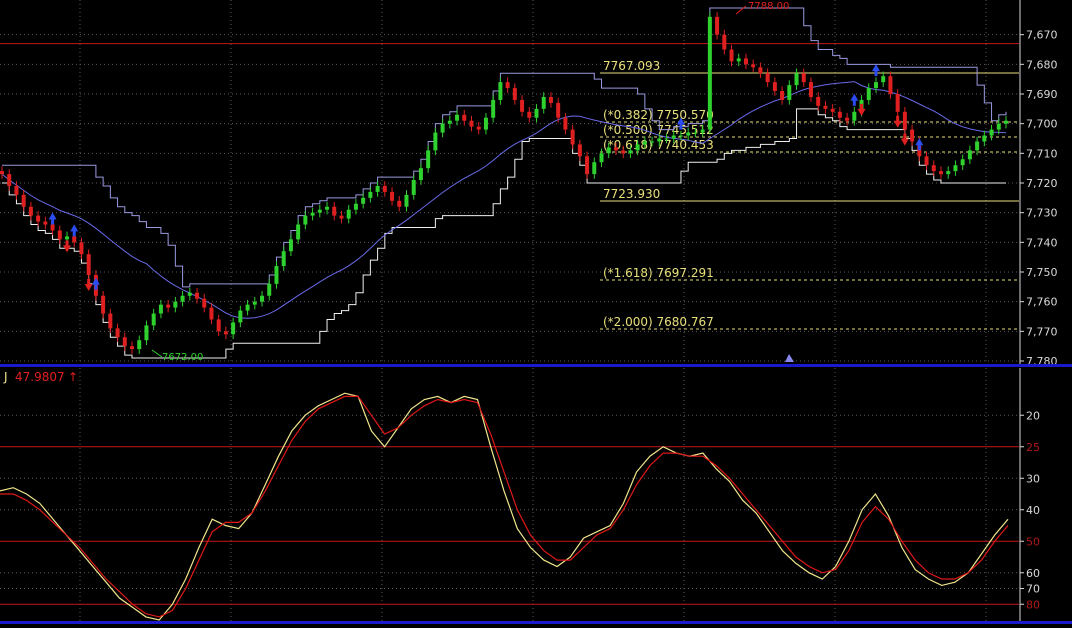 The height and width of the screenshot is (628, 1072). I want to click on fib-level-label: (*0.382) 7750.570, so click(658, 115).